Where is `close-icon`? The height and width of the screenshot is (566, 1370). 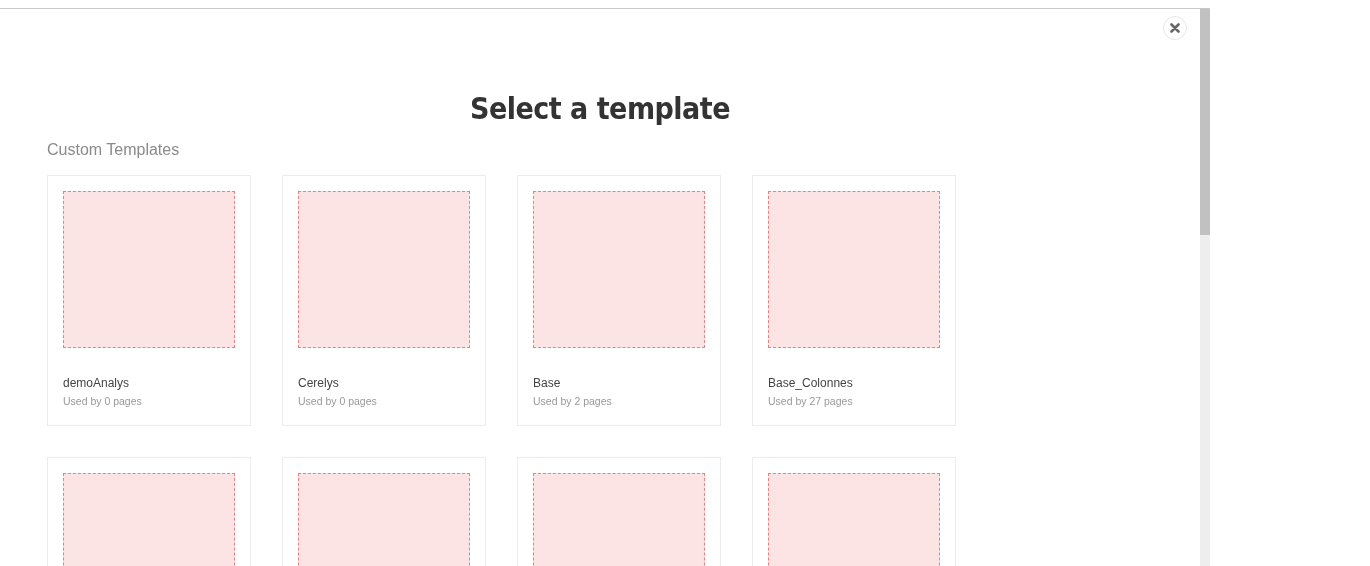
close-icon is located at coordinates (1175, 28).